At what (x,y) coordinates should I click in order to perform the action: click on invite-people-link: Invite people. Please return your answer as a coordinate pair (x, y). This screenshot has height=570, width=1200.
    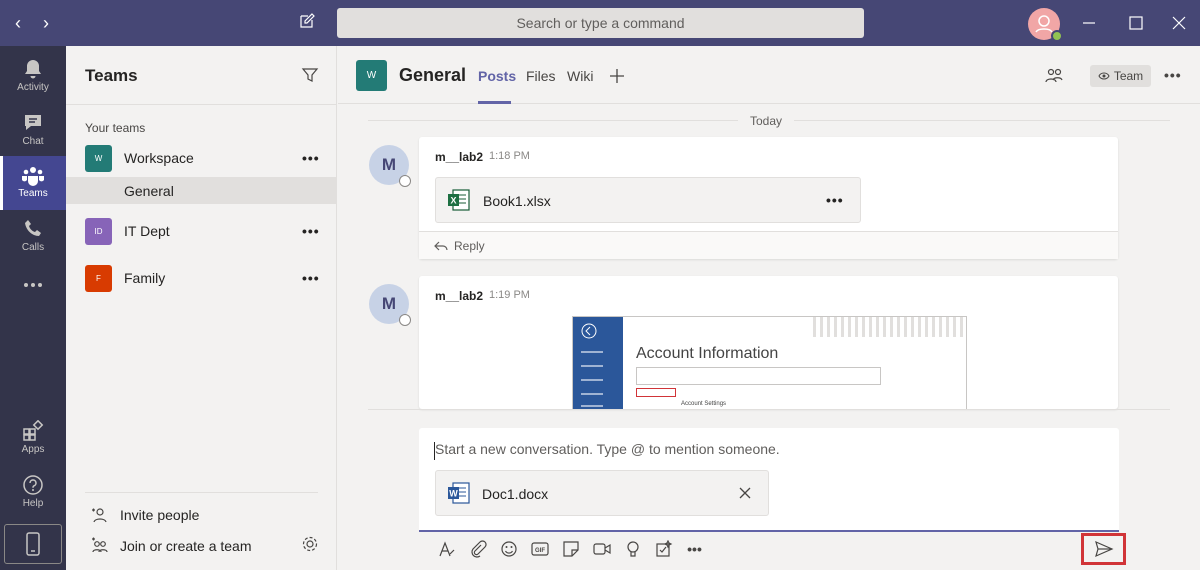
    Looking at the image, I should click on (145, 515).